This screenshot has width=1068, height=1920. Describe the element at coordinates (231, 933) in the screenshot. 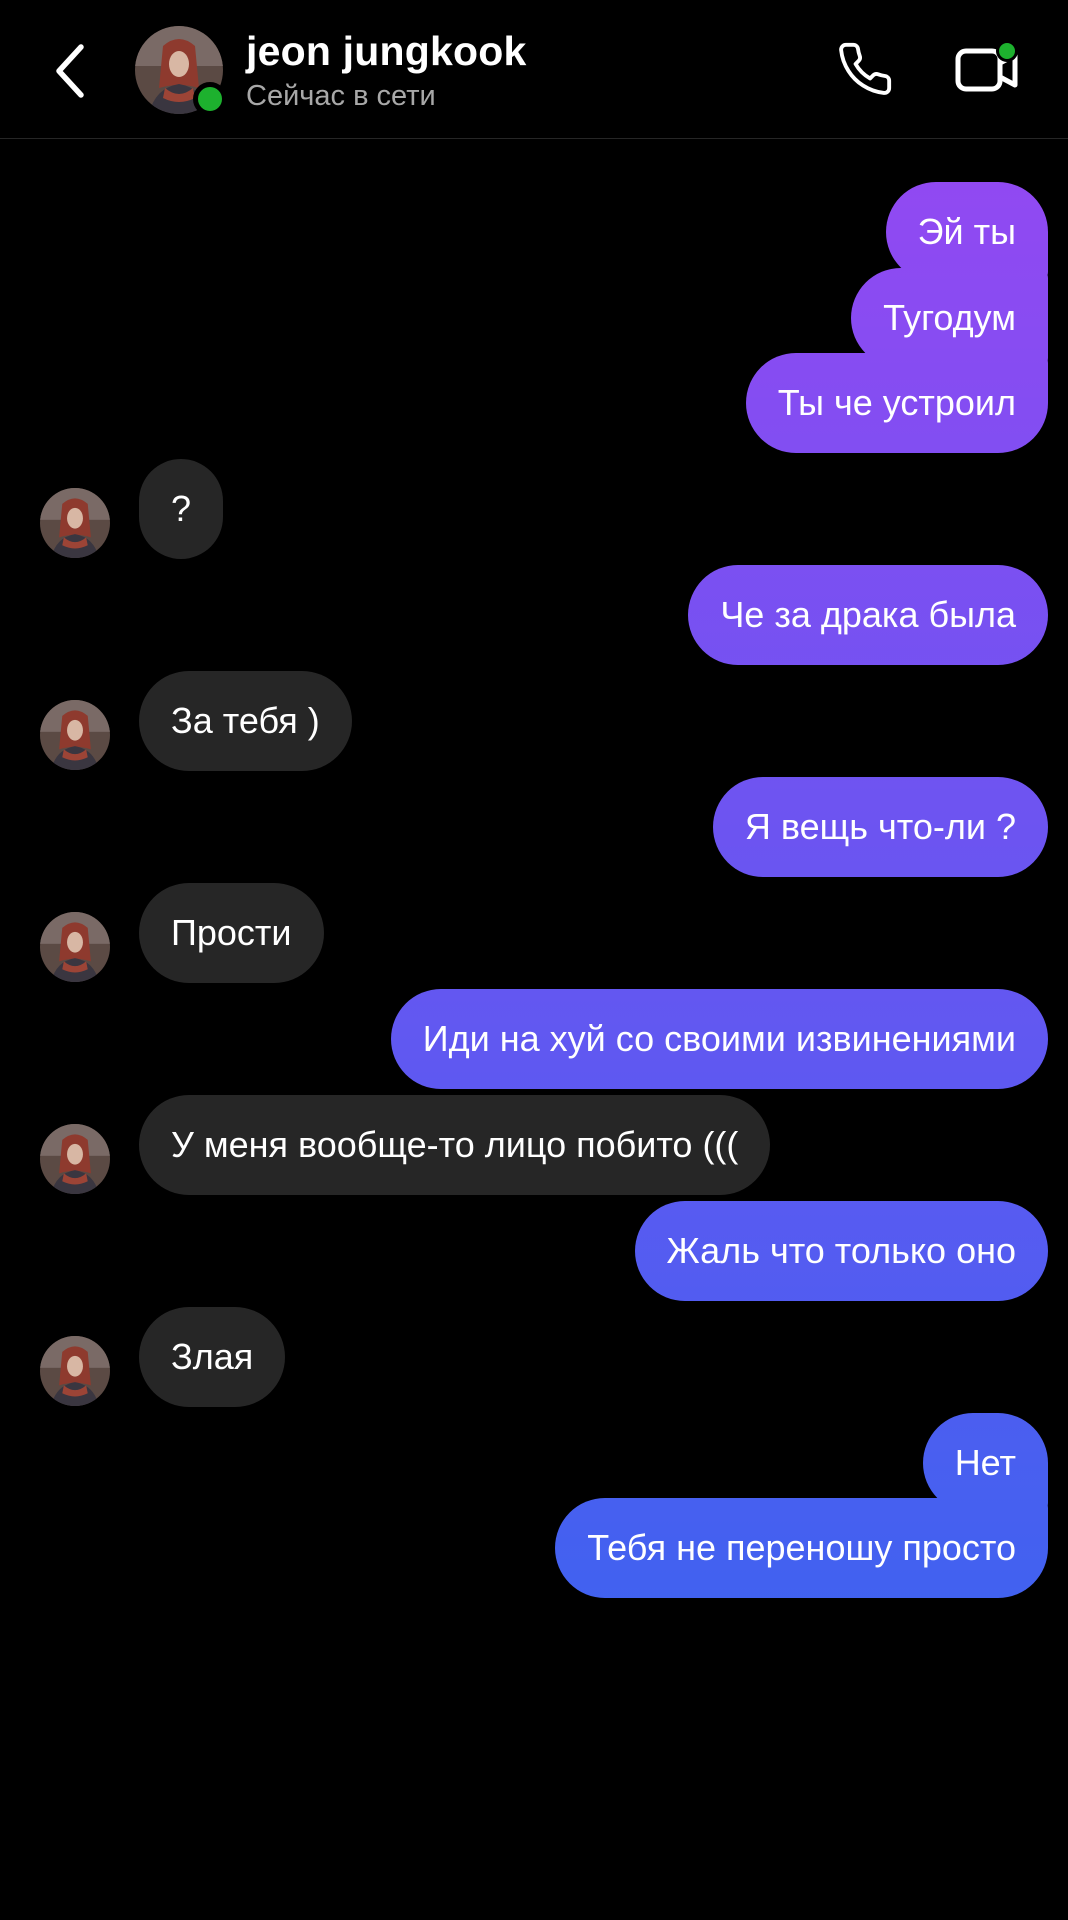

I see `message-bubble: Прости` at that location.